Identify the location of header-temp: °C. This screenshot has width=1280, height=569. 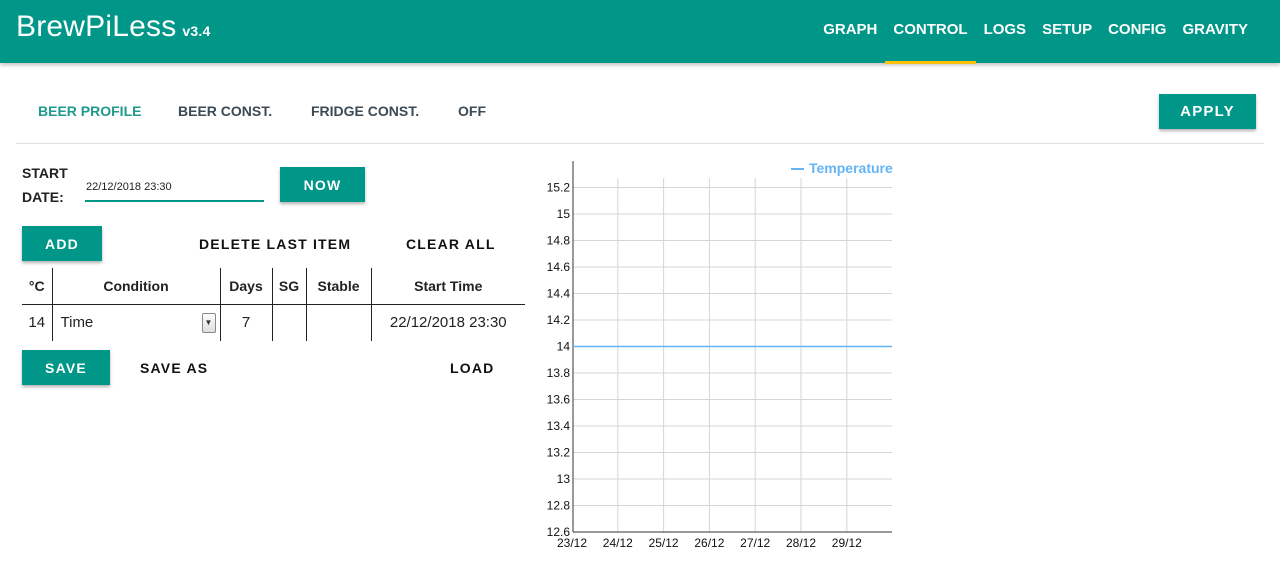
(37, 286).